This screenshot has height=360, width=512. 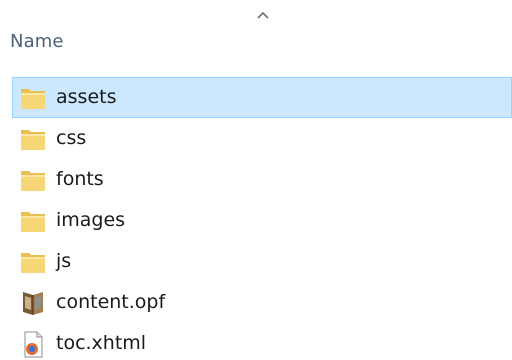 What do you see at coordinates (86, 97) in the screenshot?
I see `file-name: assets` at bounding box center [86, 97].